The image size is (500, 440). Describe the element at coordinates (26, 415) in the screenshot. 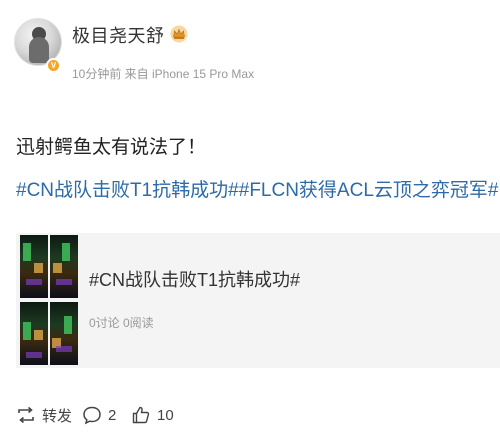

I see `repost-icon` at that location.